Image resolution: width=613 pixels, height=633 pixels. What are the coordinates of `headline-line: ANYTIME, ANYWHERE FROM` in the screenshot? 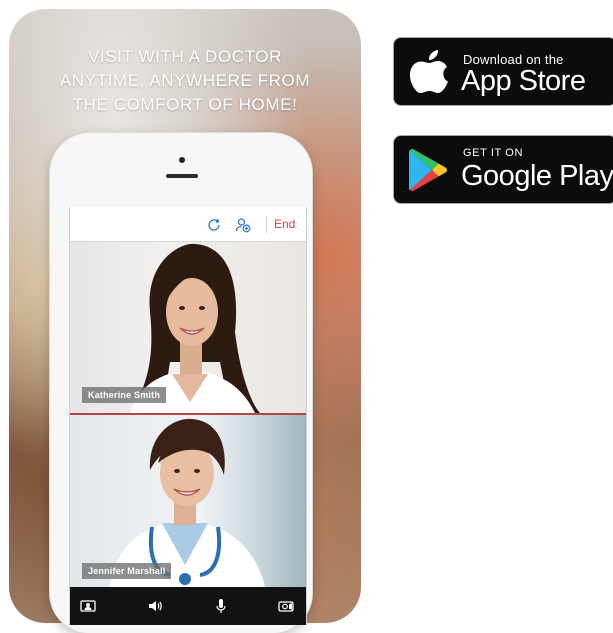 It's located at (185, 80).